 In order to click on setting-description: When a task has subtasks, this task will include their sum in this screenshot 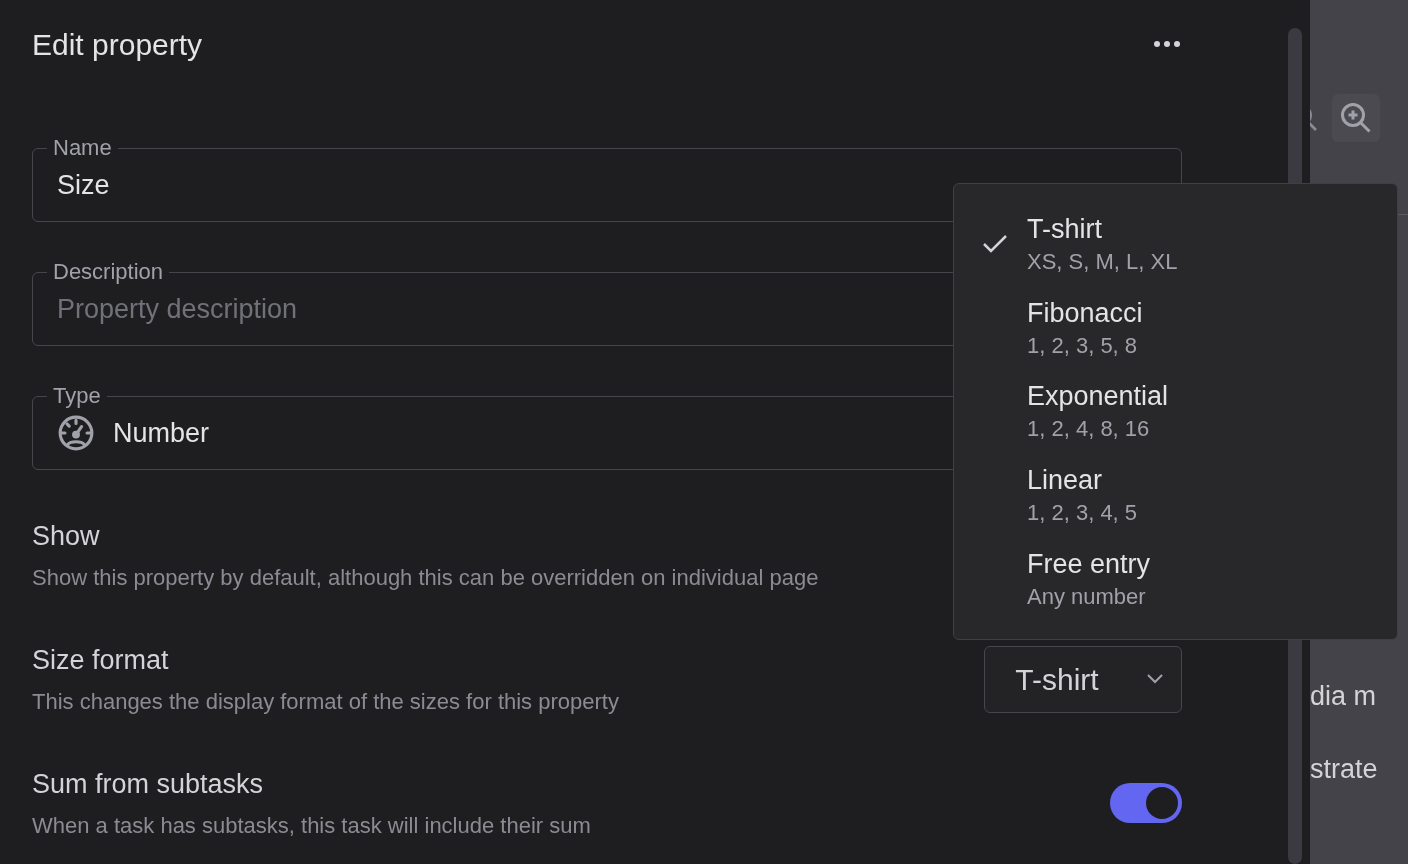, I will do `click(311, 825)`.